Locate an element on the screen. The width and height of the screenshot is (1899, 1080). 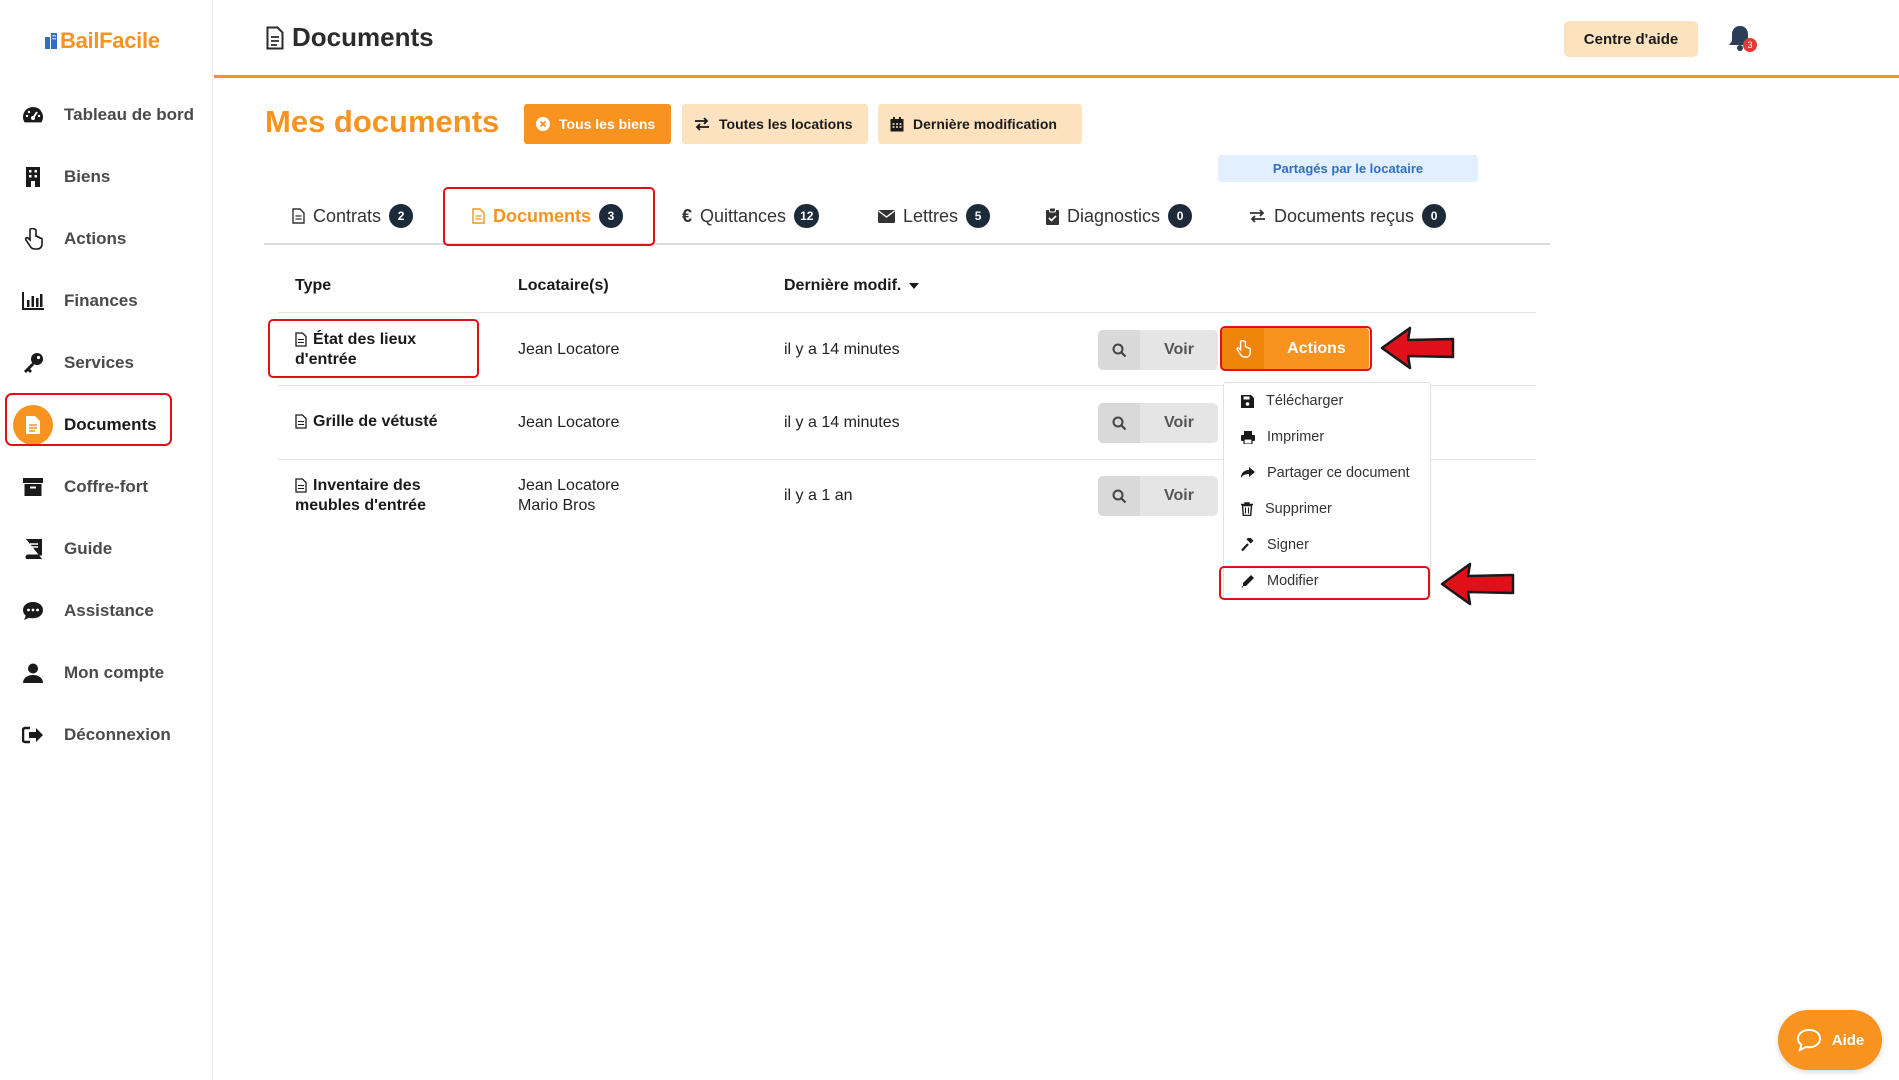
menu-item-signer: Signer is located at coordinates (1328, 545).